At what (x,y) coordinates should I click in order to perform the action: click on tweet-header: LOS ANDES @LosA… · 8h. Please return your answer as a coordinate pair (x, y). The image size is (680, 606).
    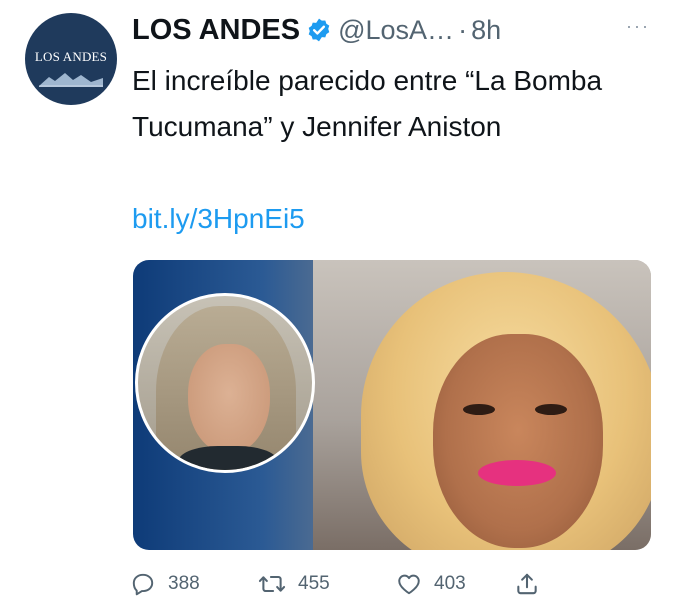
    Looking at the image, I should click on (396, 30).